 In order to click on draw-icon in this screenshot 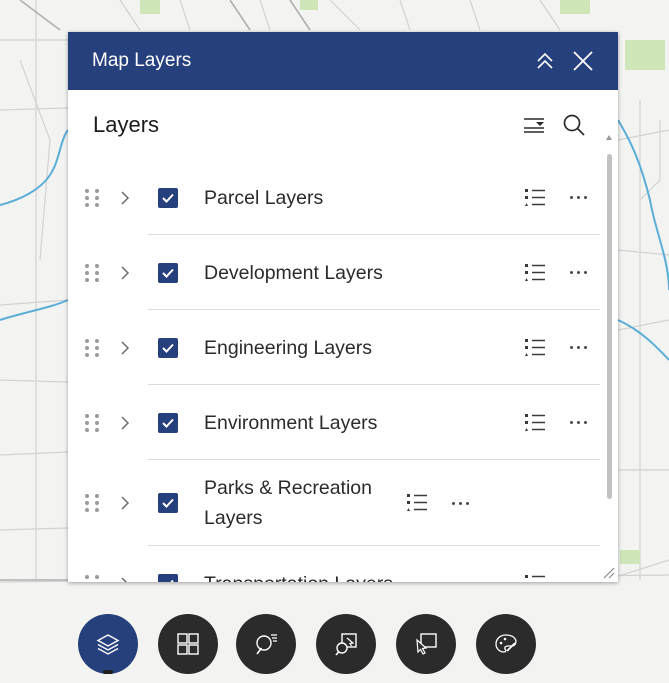, I will do `click(506, 643)`.